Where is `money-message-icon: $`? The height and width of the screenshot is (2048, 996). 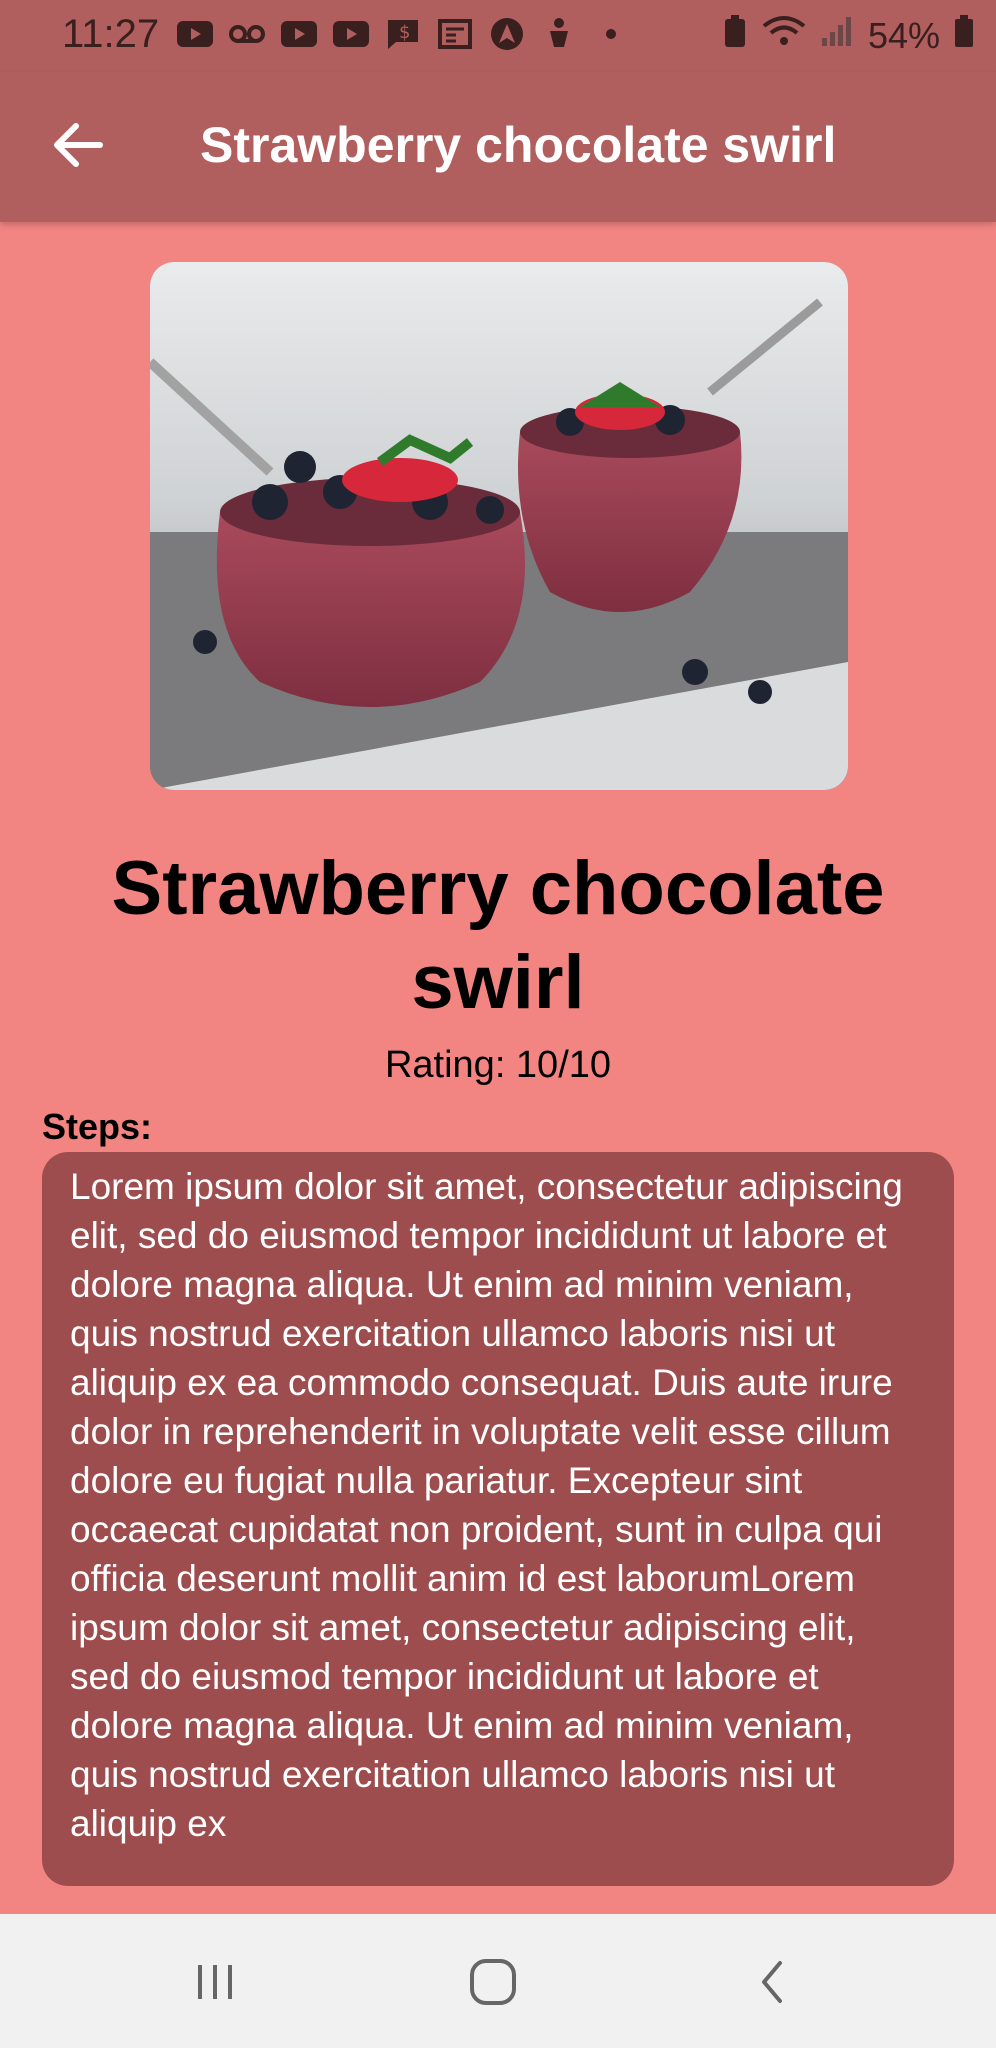 money-message-icon: $ is located at coordinates (403, 34).